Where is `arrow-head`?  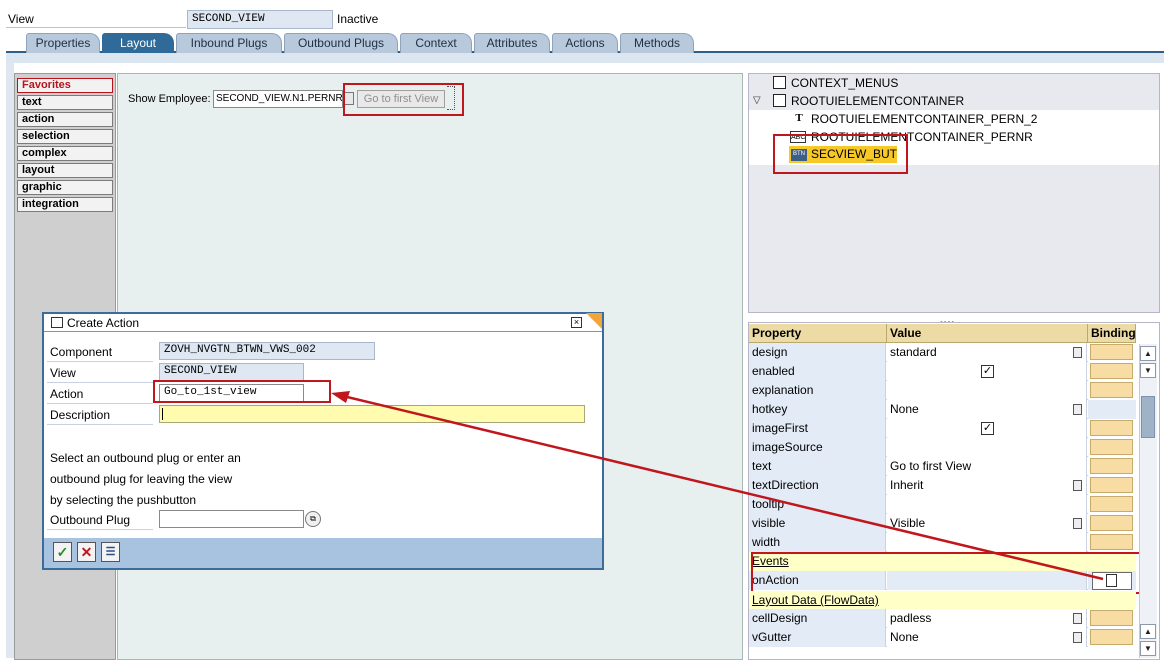
arrow-head is located at coordinates (340, 397).